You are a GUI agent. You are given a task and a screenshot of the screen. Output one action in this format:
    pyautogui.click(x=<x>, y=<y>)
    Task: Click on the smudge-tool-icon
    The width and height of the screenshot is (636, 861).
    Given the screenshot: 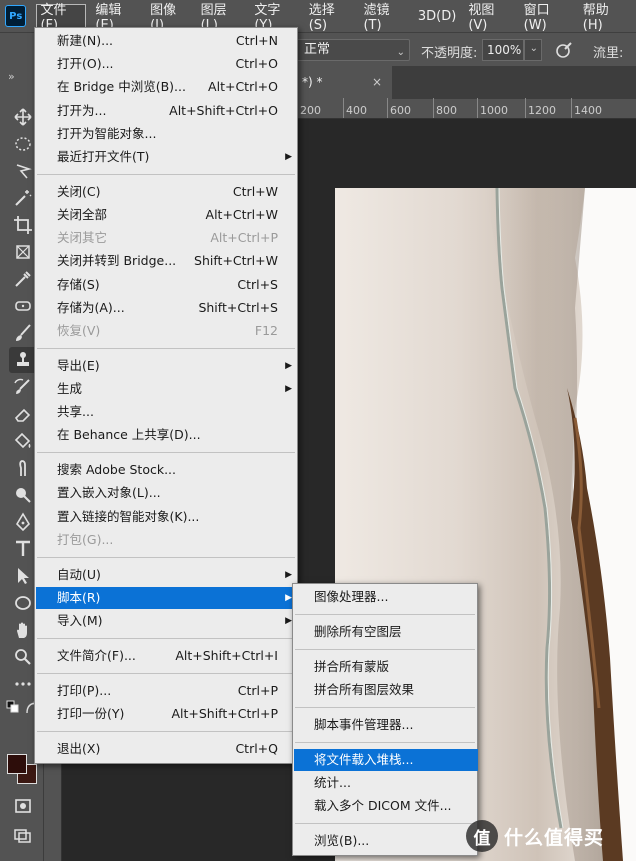 What is the action you would take?
    pyautogui.click(x=23, y=468)
    